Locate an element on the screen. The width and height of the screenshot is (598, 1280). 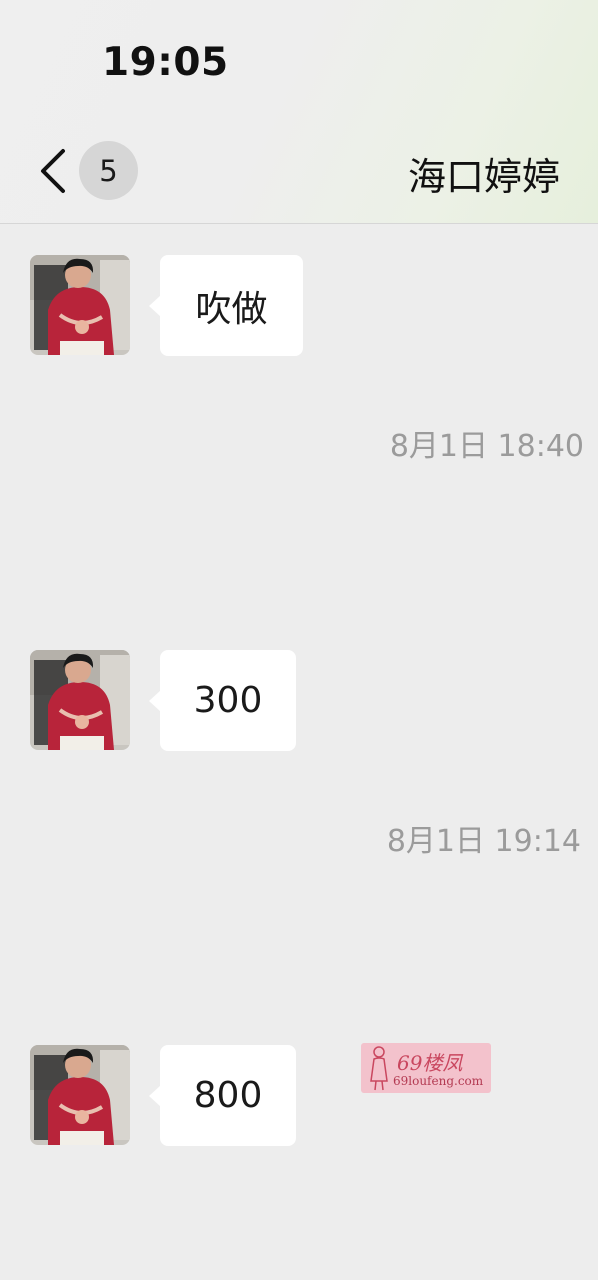
unread-count-badge: 5 is located at coordinates (108, 170).